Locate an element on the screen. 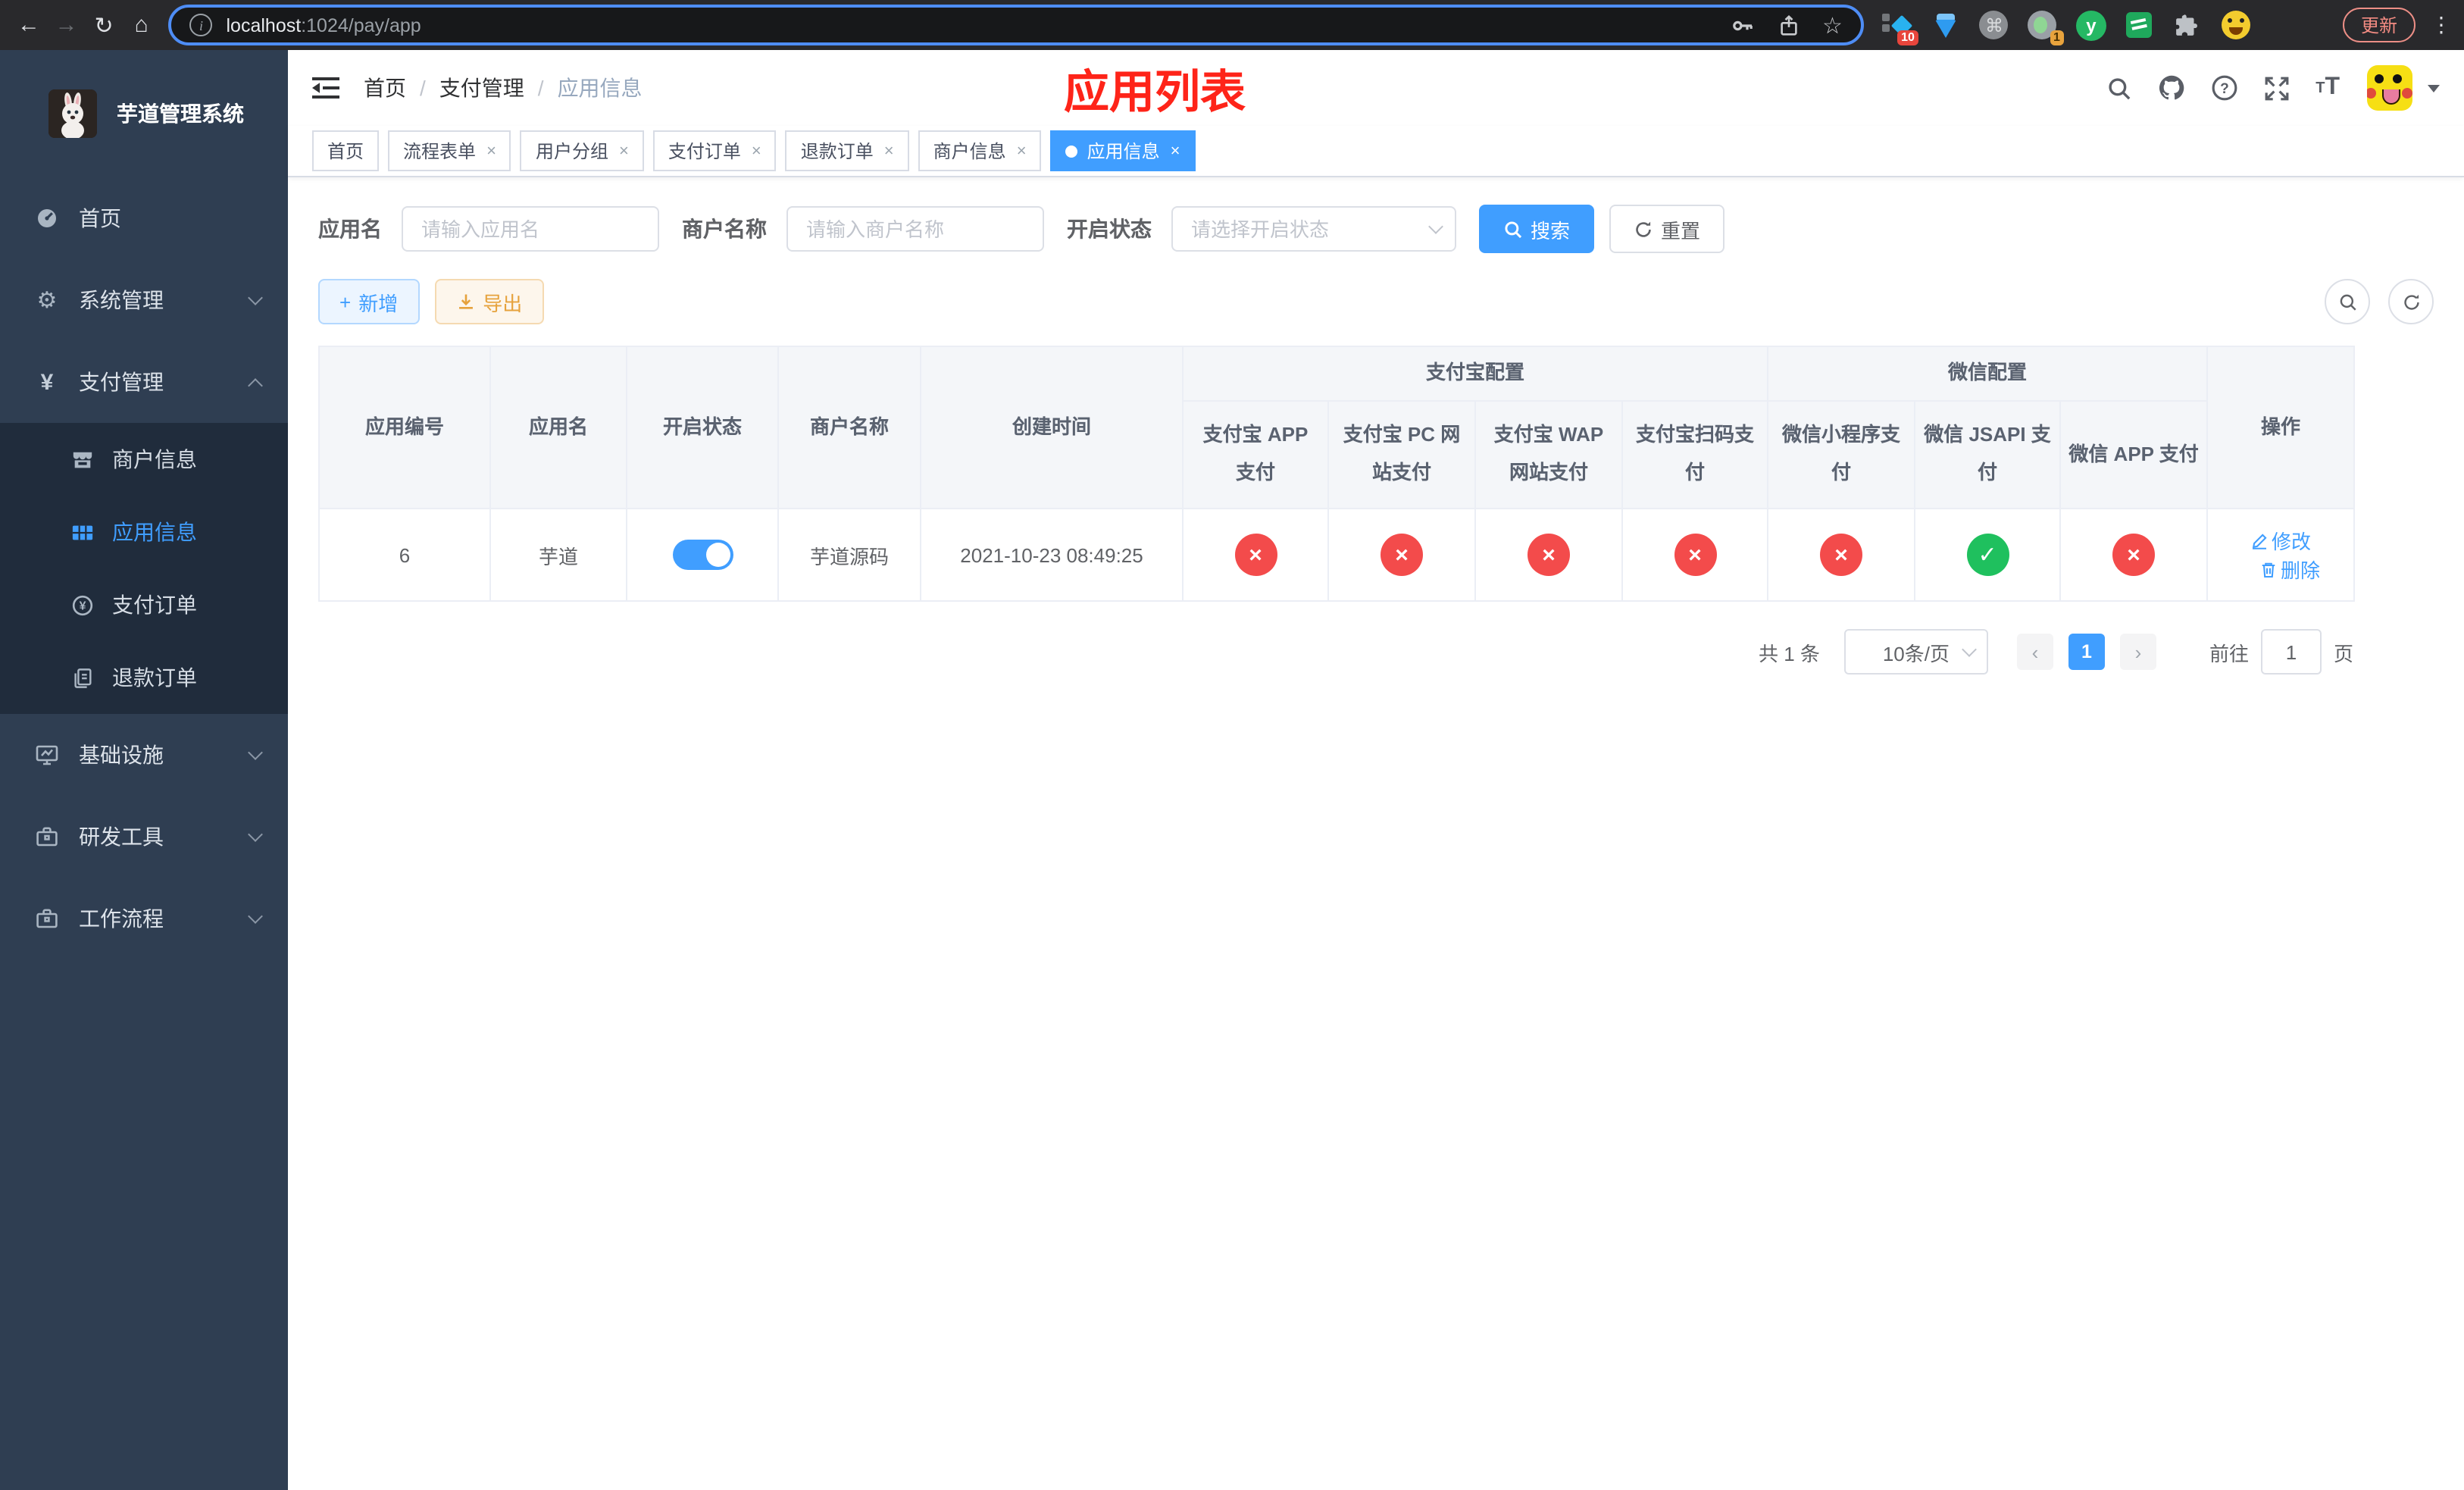 This screenshot has height=1490, width=2464. col-status: 开启状态 is located at coordinates (702, 428).